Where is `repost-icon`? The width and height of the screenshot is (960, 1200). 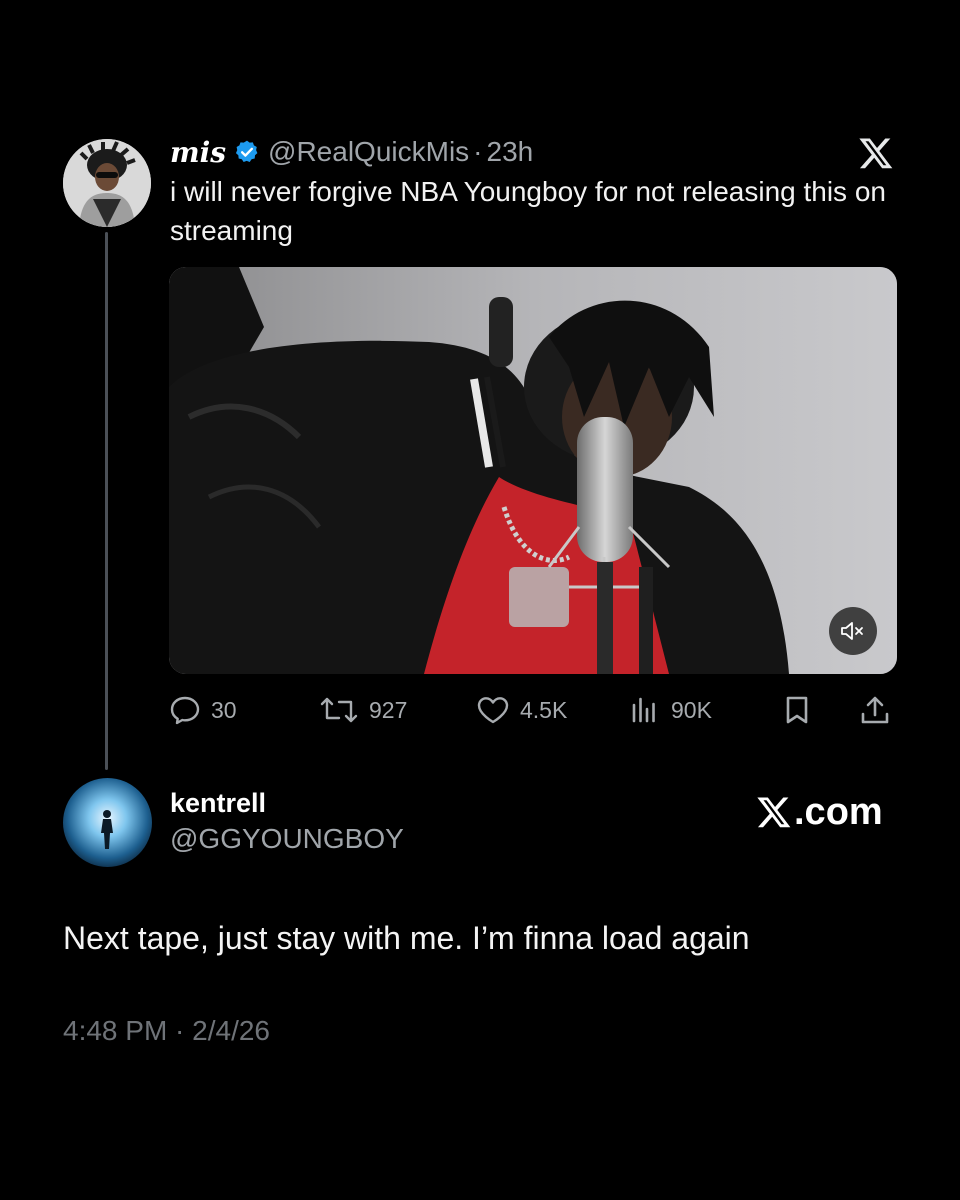
repost-icon is located at coordinates (339, 710).